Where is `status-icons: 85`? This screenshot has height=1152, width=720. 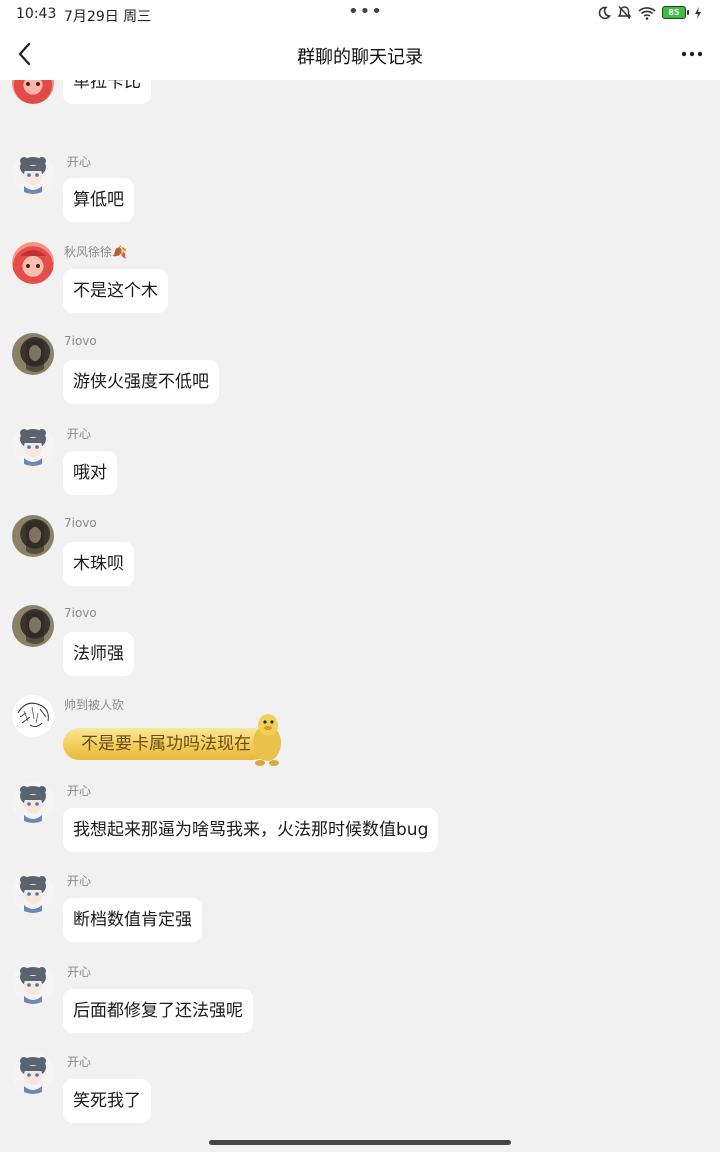 status-icons: 85 is located at coordinates (649, 12).